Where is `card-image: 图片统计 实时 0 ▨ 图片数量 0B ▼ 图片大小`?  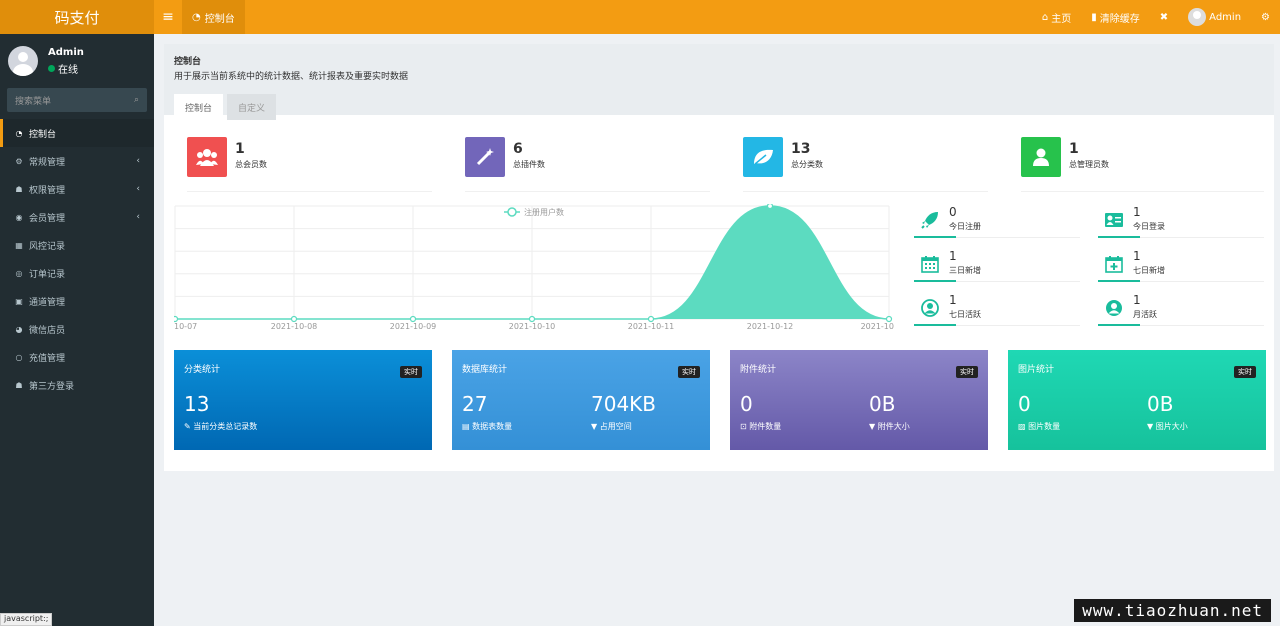 card-image: 图片统计 实时 0 ▨ 图片数量 0B ▼ 图片大小 is located at coordinates (1137, 400).